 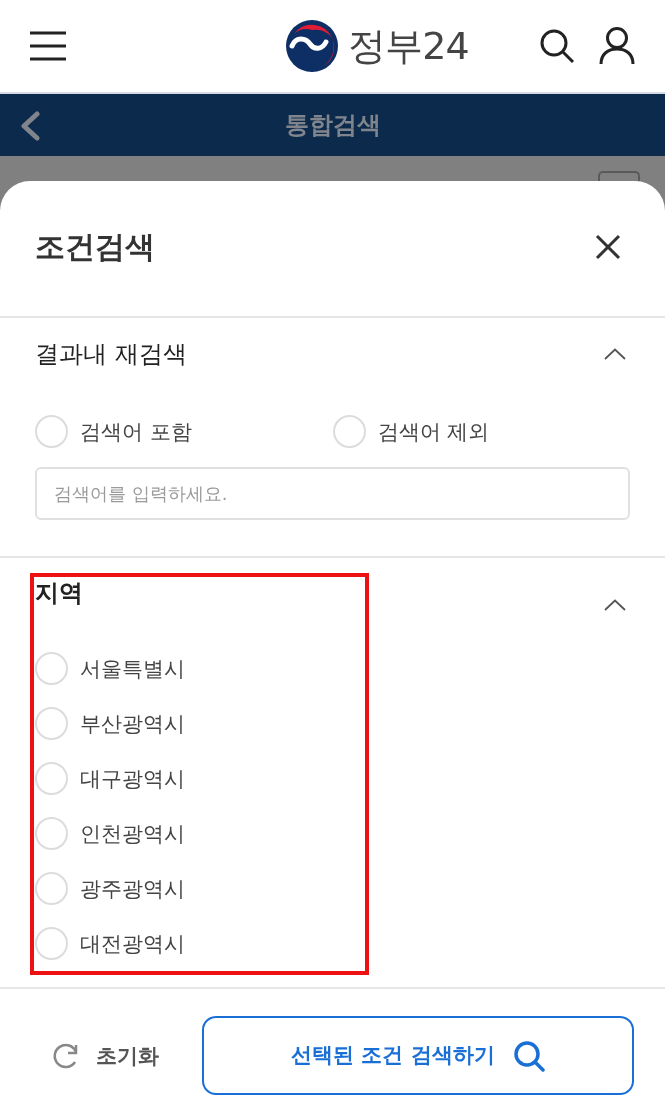 I want to click on sheet-title: 조건검색, so click(x=95, y=246).